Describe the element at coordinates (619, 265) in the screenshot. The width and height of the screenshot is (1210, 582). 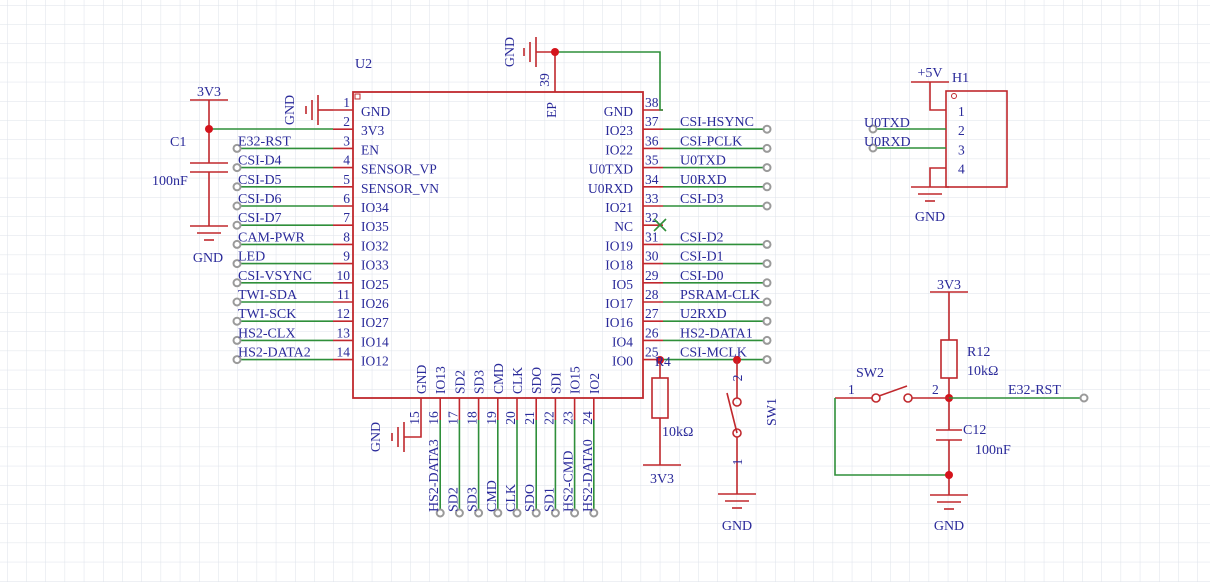
I see `pin-name: IO18` at that location.